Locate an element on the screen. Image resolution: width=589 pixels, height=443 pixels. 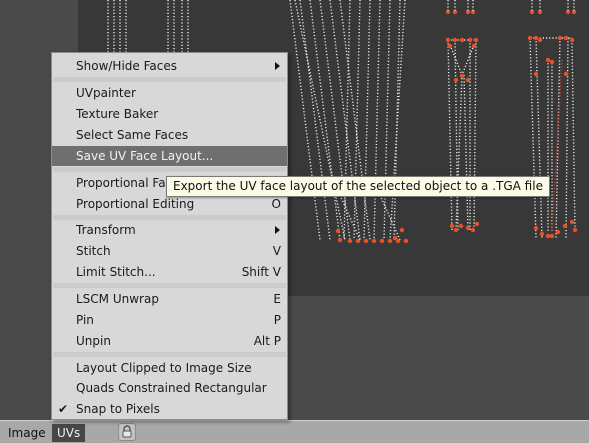
menu-item-label: Quads Constrained Rectangular is located at coordinates (171, 388).